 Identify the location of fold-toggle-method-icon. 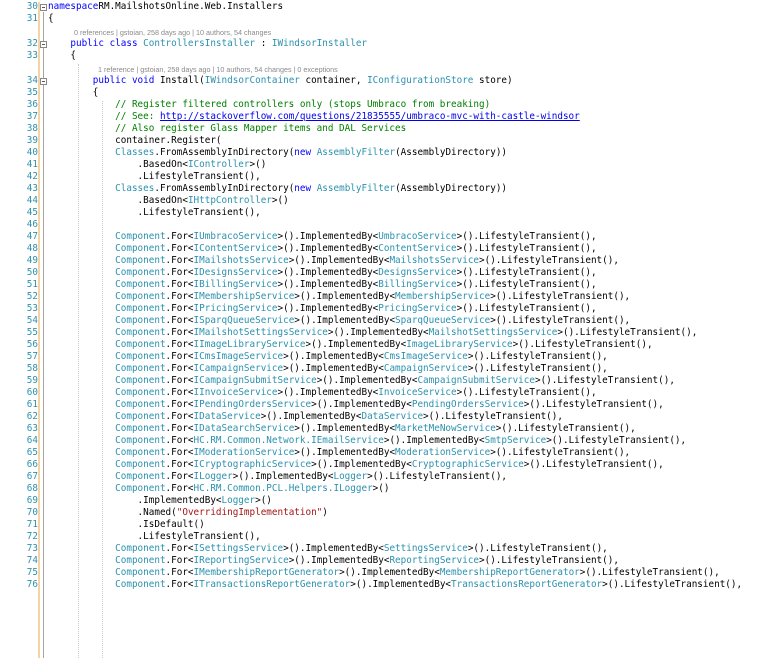
(43, 81).